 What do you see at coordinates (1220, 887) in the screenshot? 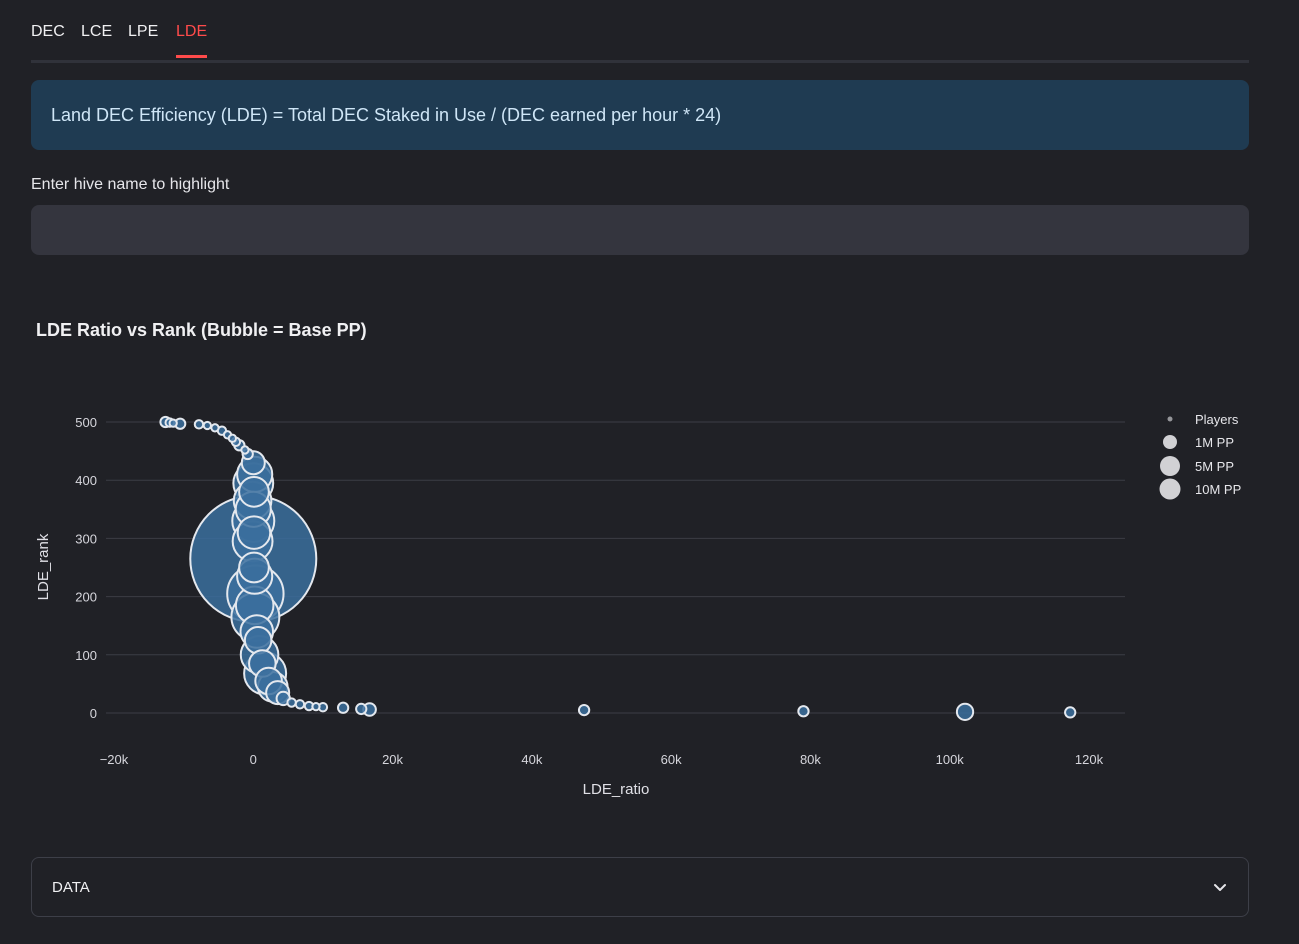
I see `chevron-down-icon` at bounding box center [1220, 887].